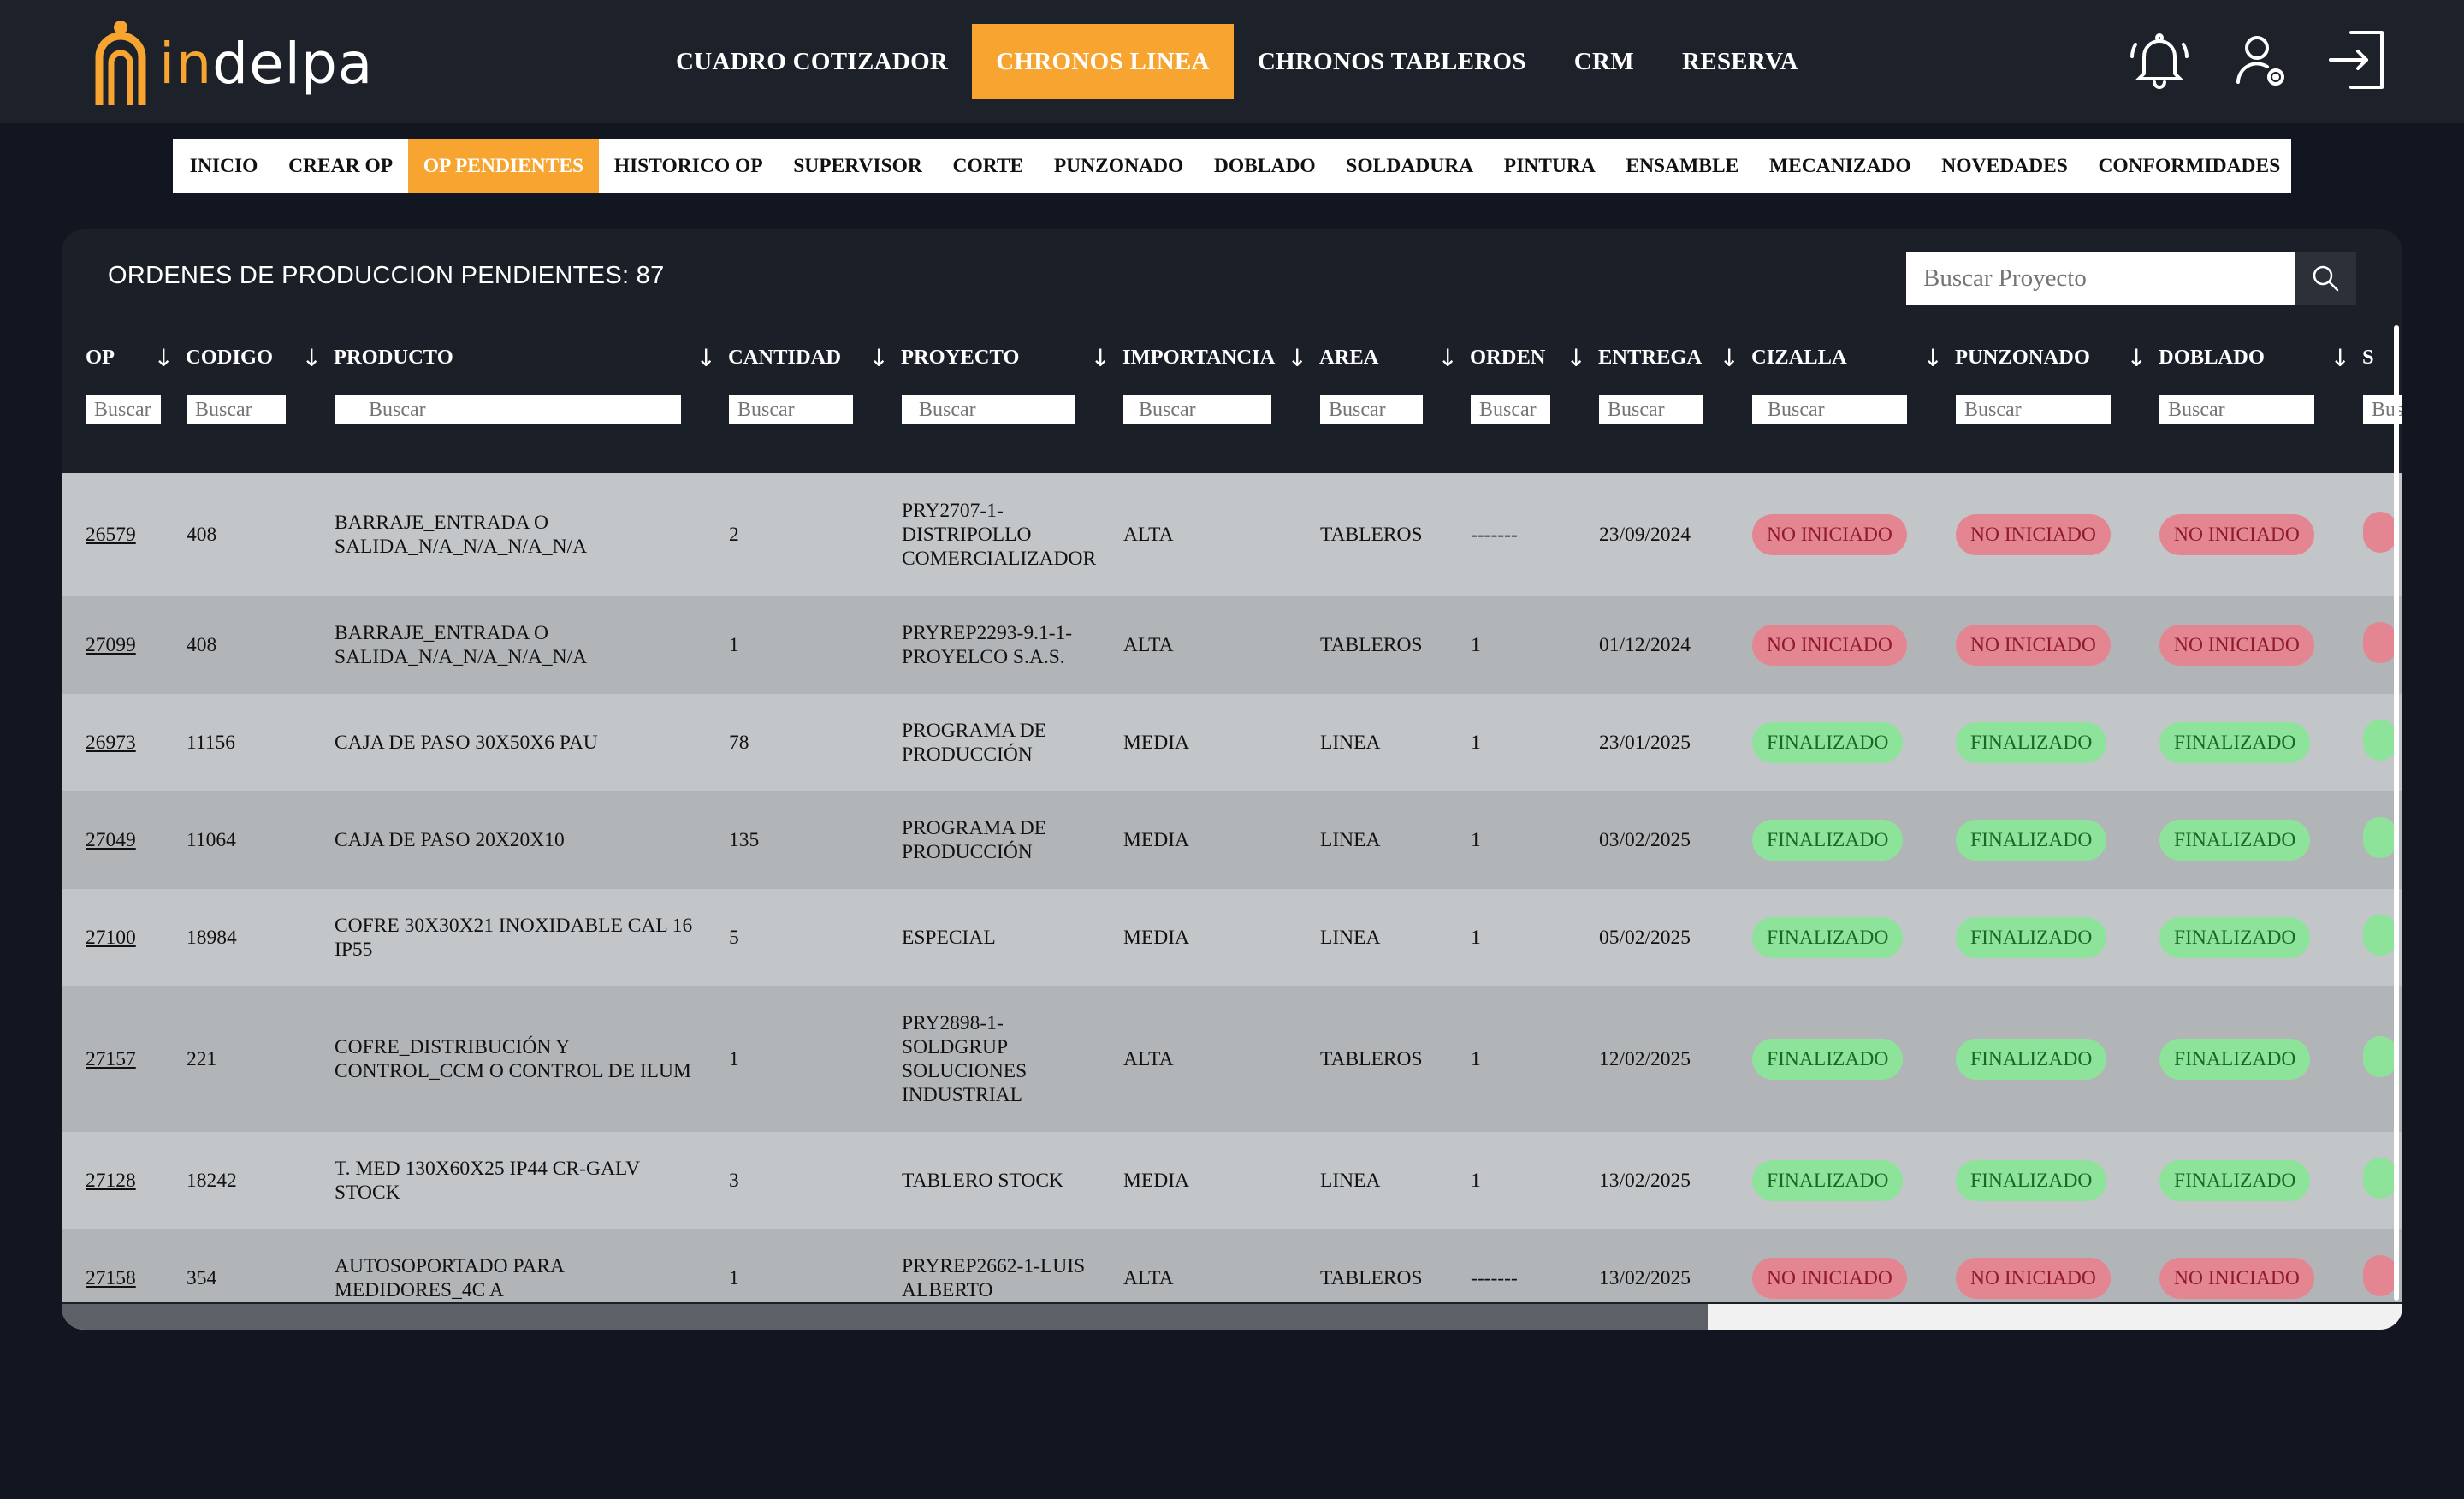 Image resolution: width=2464 pixels, height=1499 pixels. Describe the element at coordinates (111, 535) in the screenshot. I see `op-link: 26579` at that location.